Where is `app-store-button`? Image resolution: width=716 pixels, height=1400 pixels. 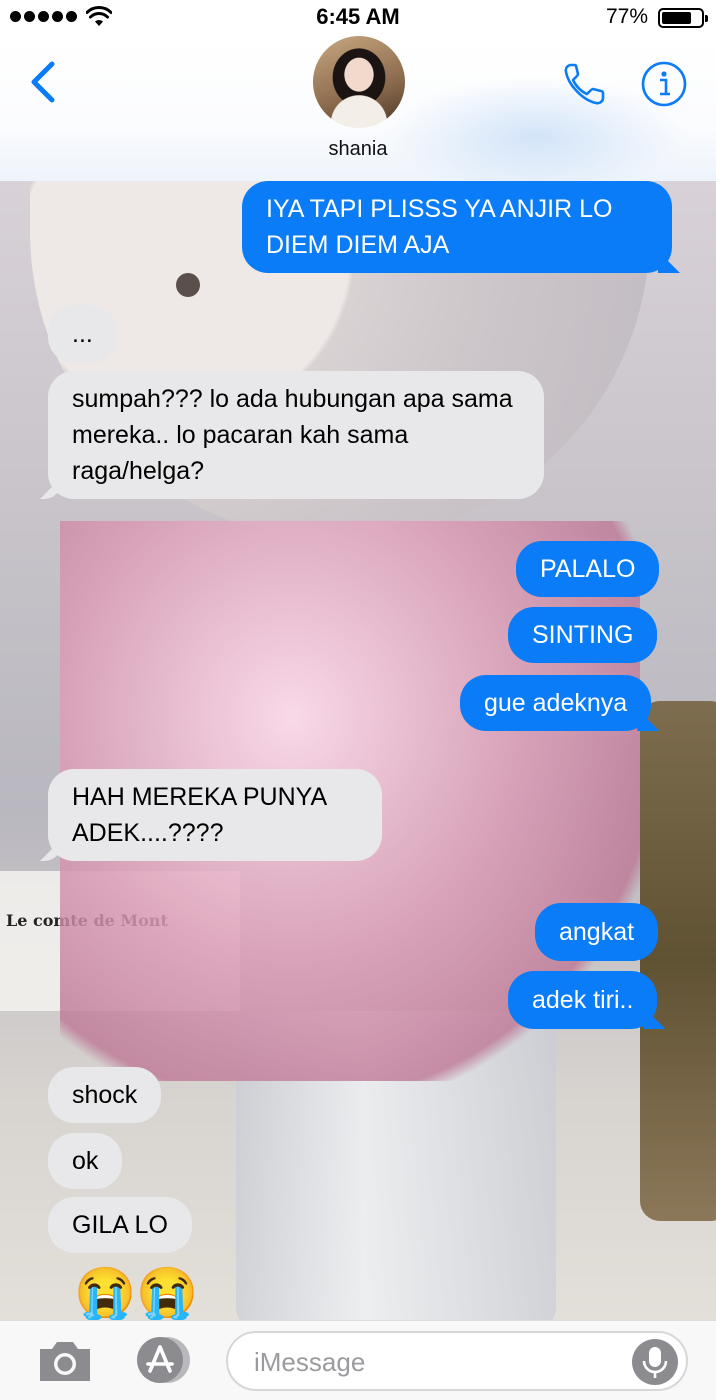
app-store-button is located at coordinates (163, 1360).